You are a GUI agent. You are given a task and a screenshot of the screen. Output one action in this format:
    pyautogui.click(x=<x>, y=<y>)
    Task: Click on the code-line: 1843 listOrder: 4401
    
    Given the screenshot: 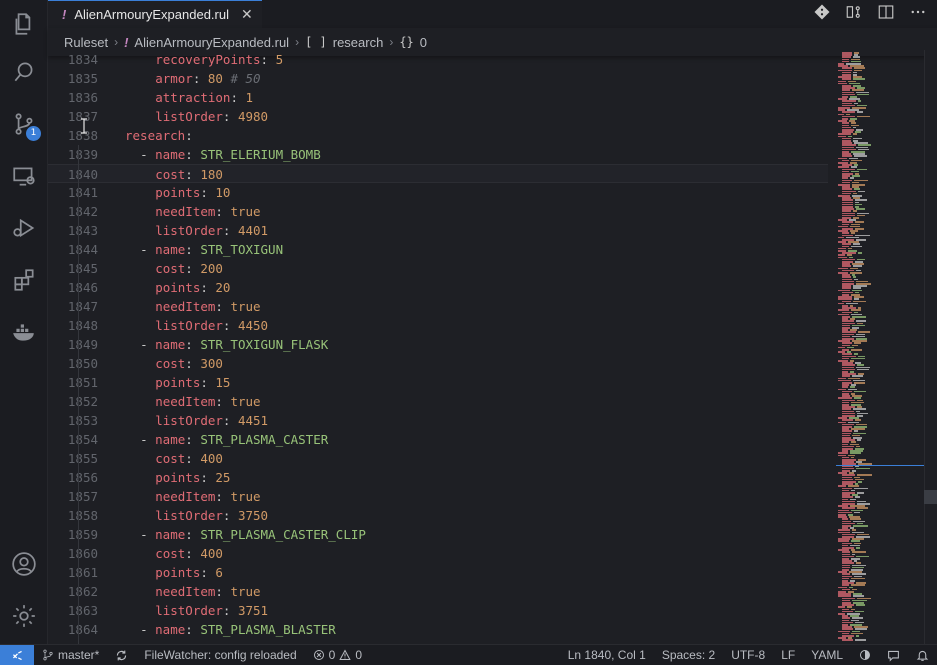 What is the action you would take?
    pyautogui.click(x=438, y=230)
    